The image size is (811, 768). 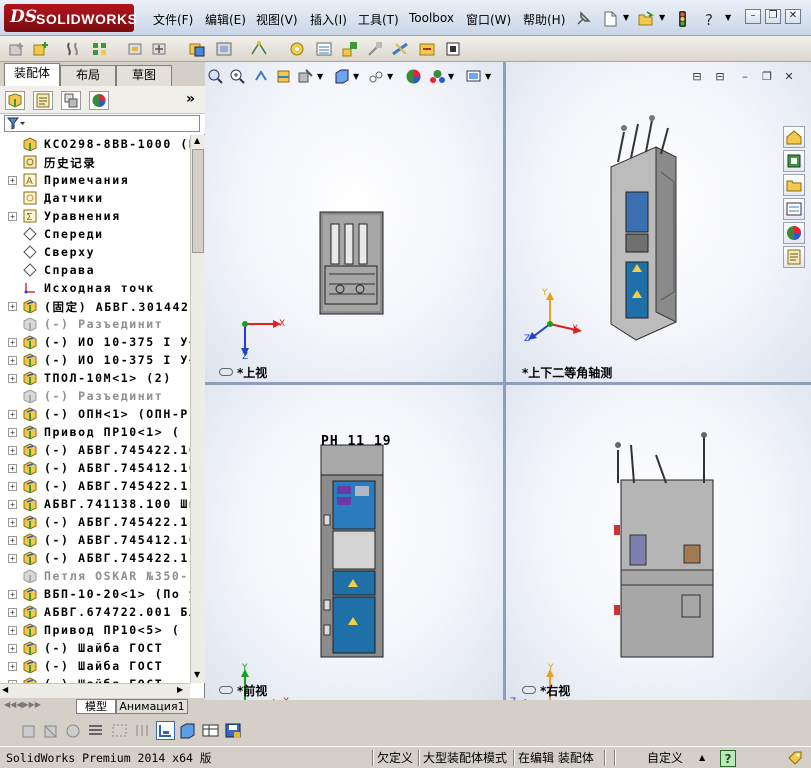 I want to click on filter-input, so click(x=102, y=123).